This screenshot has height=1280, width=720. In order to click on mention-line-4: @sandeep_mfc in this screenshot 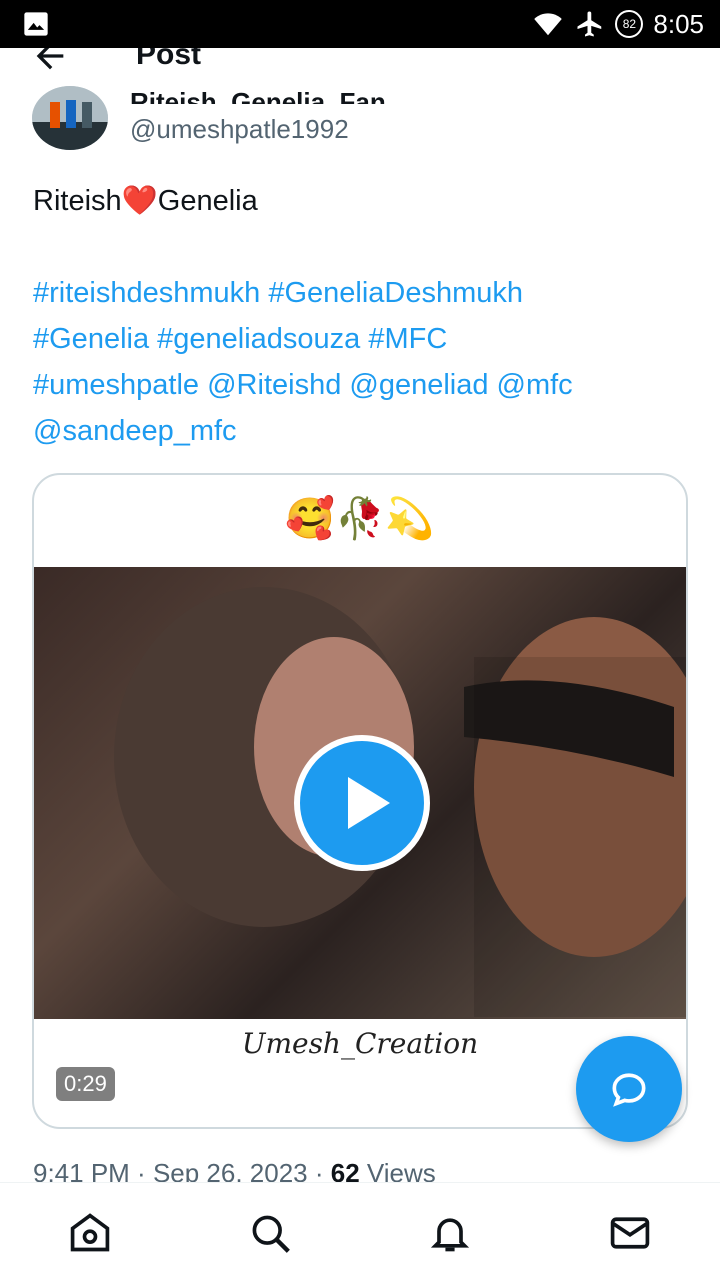, I will do `click(363, 431)`.